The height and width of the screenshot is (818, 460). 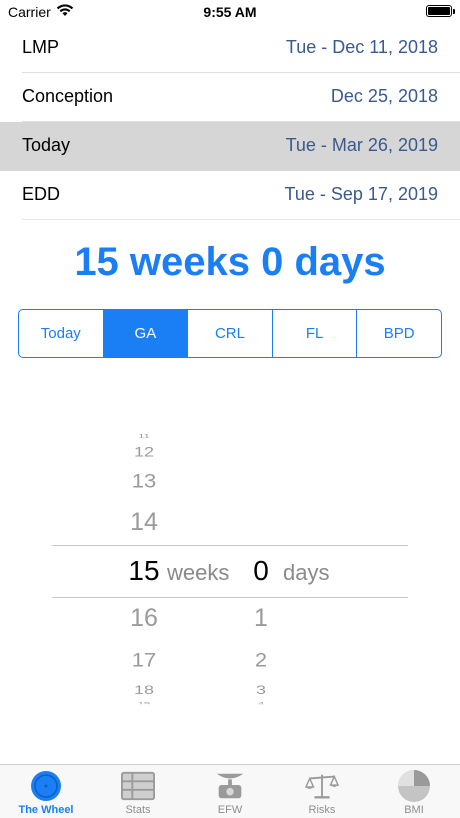 What do you see at coordinates (146, 333) in the screenshot?
I see `segment-ga: GA` at bounding box center [146, 333].